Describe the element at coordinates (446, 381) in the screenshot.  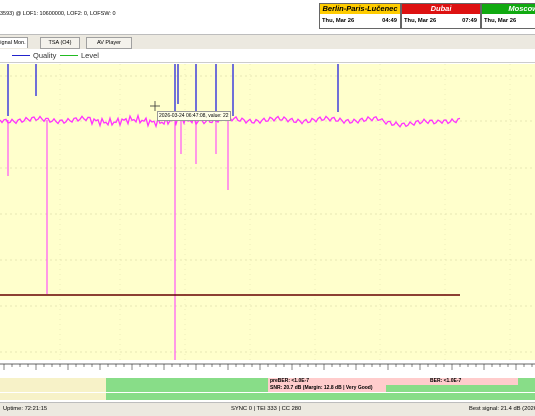
I see `ber-value: BER: <1.0E-7` at that location.